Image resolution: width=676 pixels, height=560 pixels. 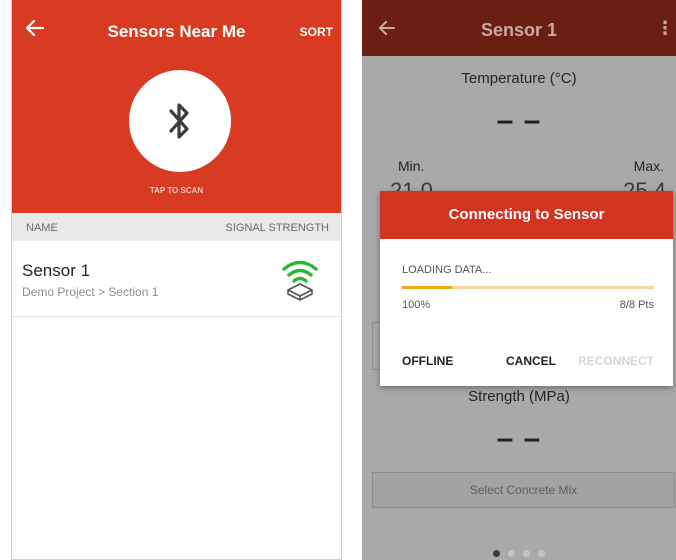 I want to click on column-header: NAME SIGNAL STRENGTH, so click(x=176, y=227).